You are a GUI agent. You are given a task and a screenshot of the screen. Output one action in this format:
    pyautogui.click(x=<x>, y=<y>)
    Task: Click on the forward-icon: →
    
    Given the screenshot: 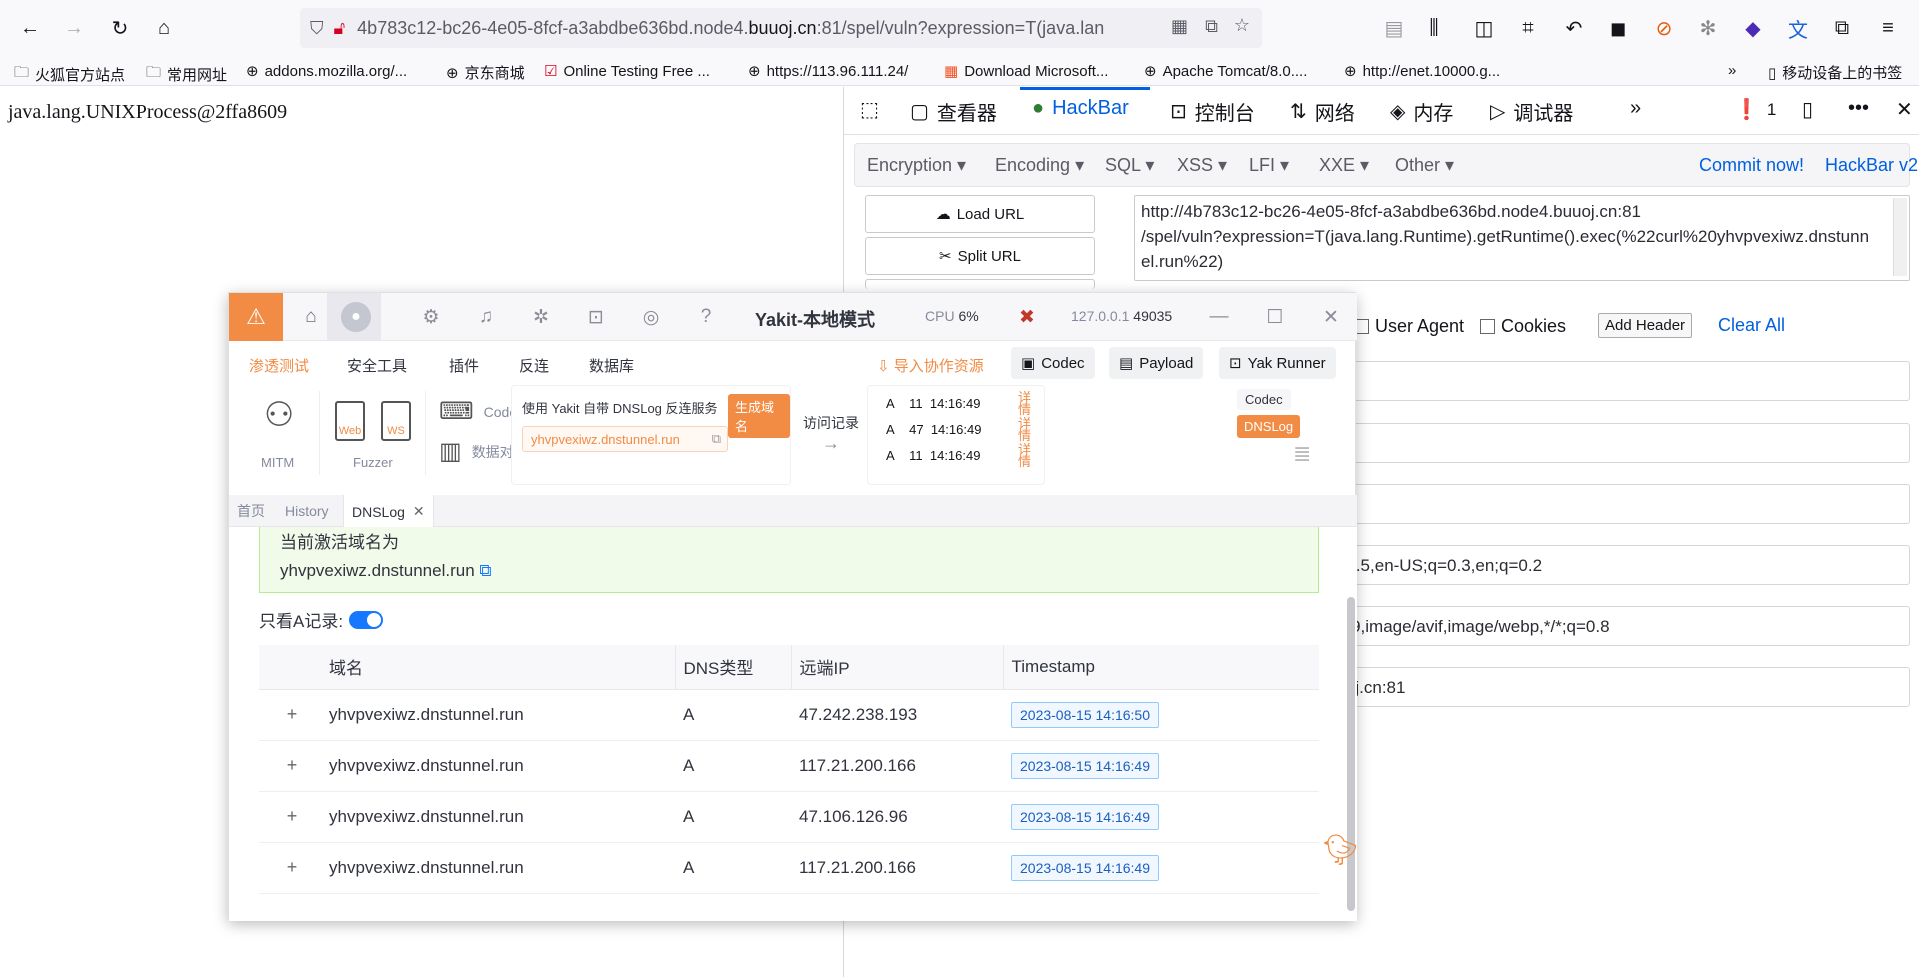 What is the action you would take?
    pyautogui.click(x=74, y=28)
    